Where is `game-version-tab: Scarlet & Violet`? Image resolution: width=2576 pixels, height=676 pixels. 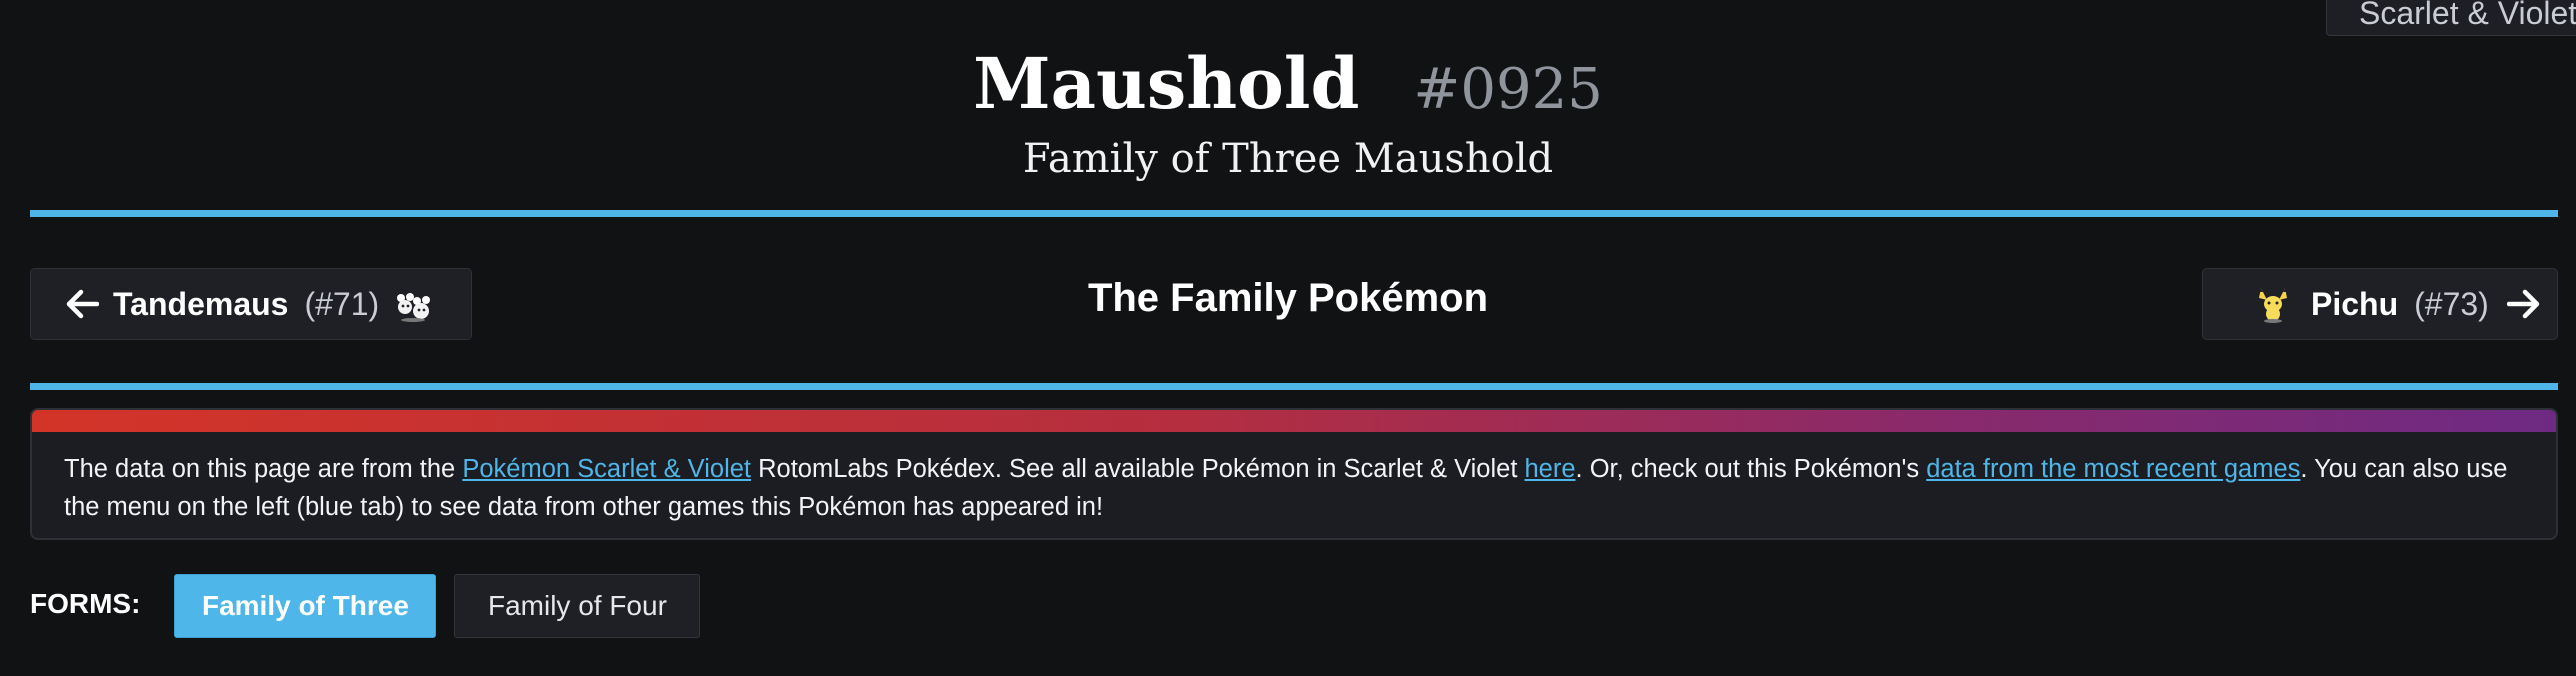
game-version-tab: Scarlet & Violet is located at coordinates (2451, 18).